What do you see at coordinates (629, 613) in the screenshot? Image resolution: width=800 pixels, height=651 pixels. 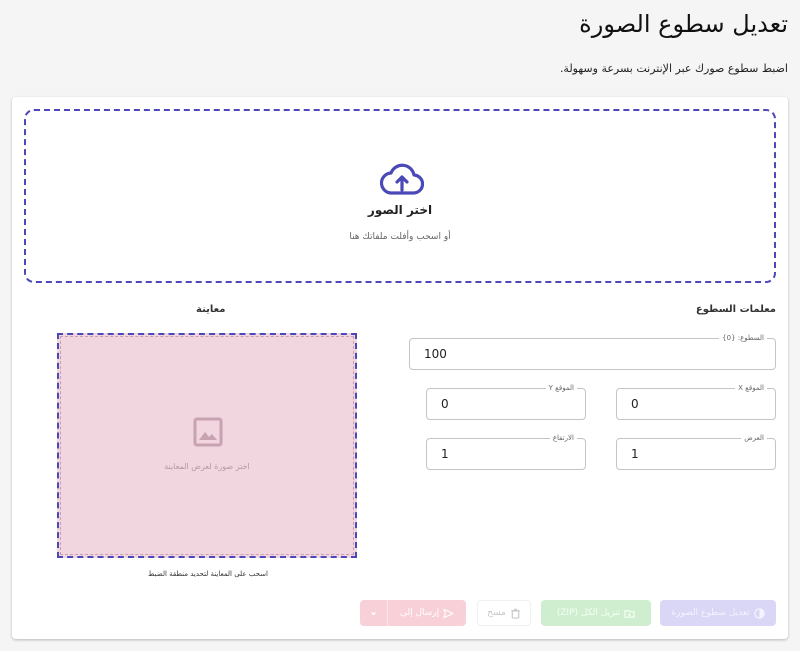 I see `folder-download-icon` at bounding box center [629, 613].